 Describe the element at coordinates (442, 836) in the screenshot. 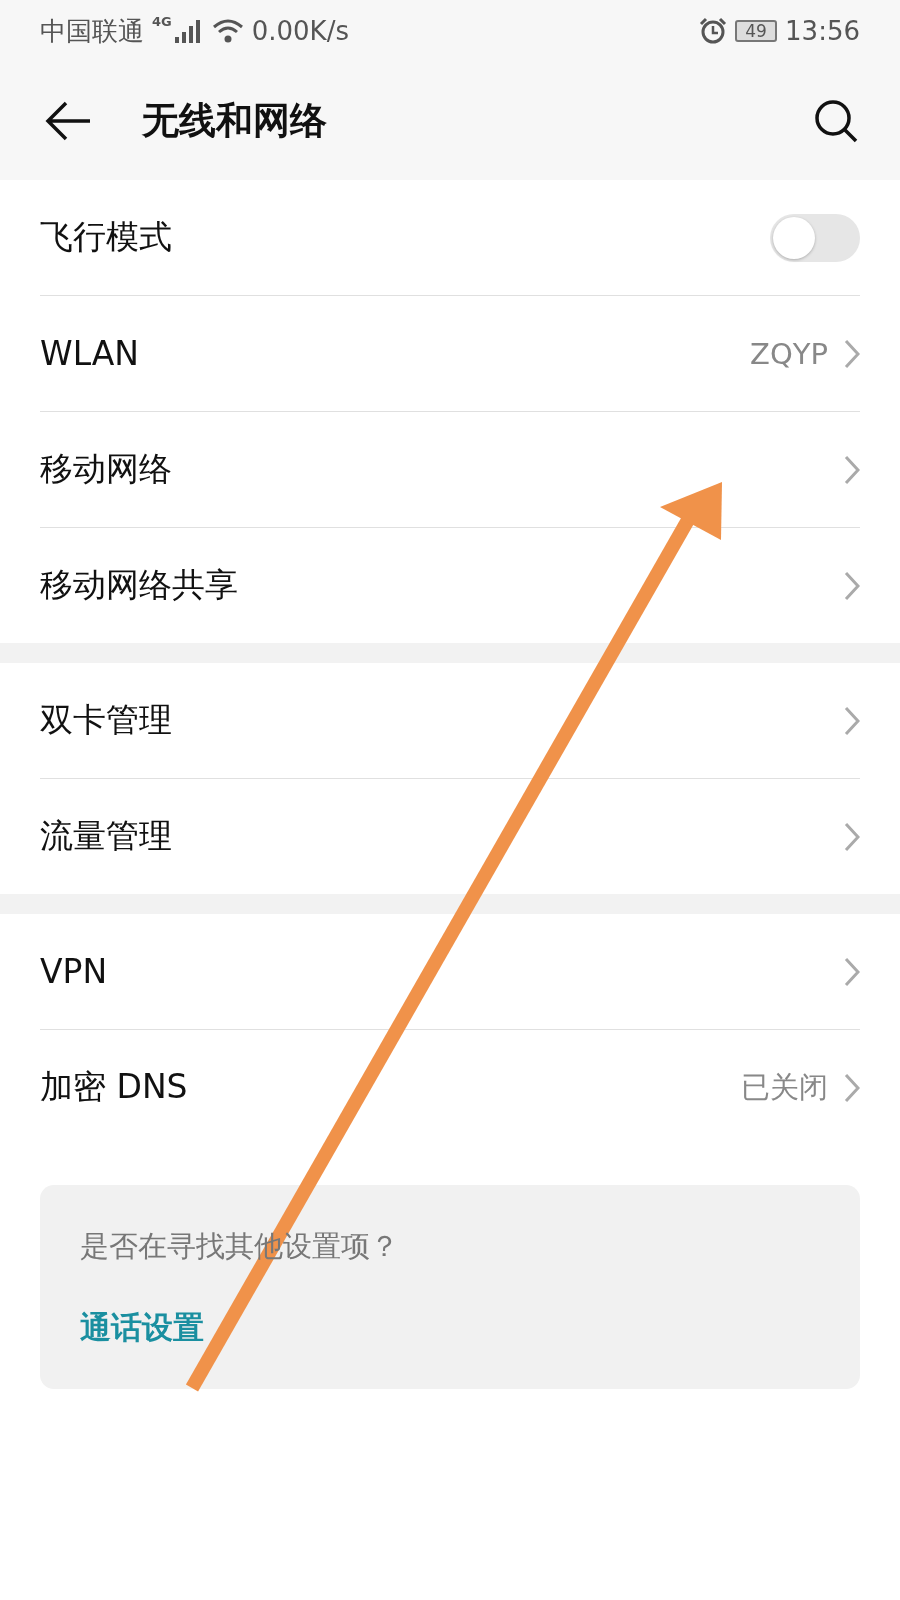

I see `setting-label: 流量管理` at that location.